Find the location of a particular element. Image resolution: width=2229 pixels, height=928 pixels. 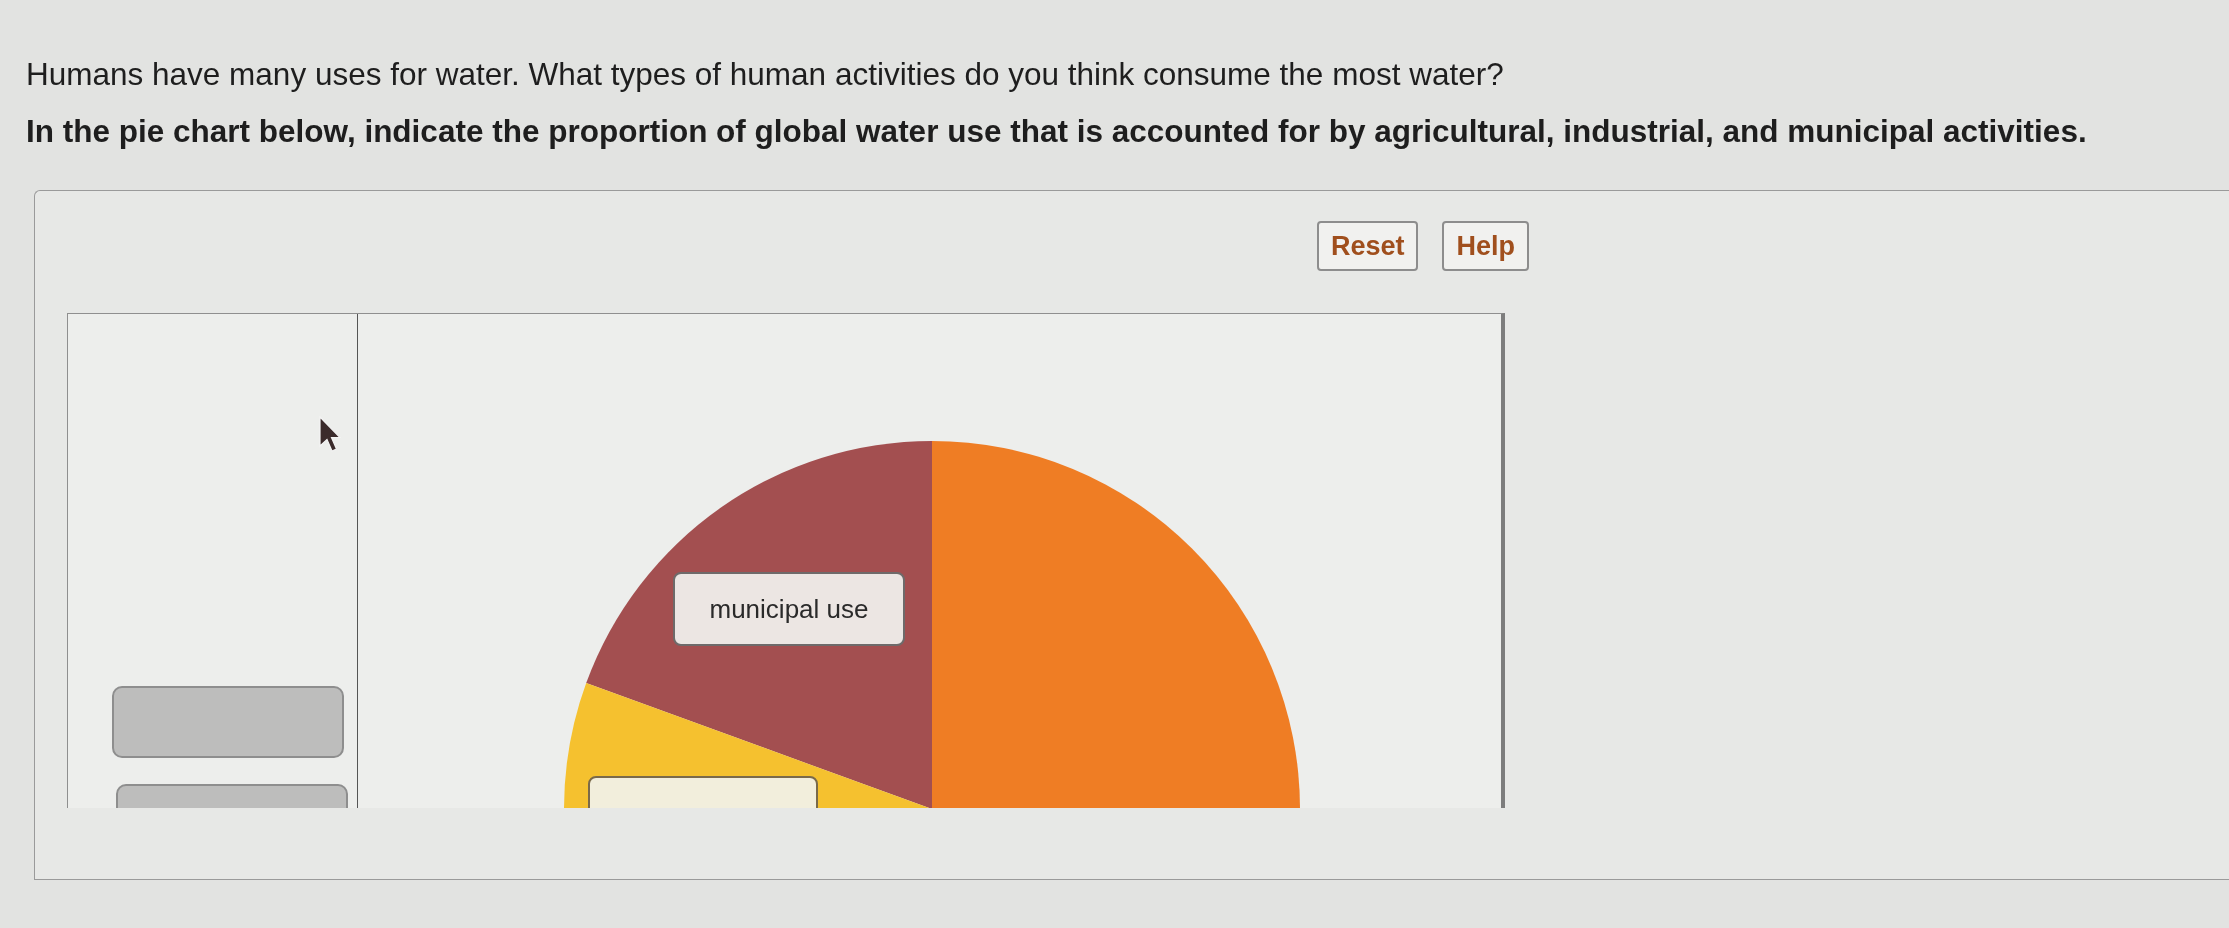

toolbar-button: Help is located at coordinates (1485, 246).